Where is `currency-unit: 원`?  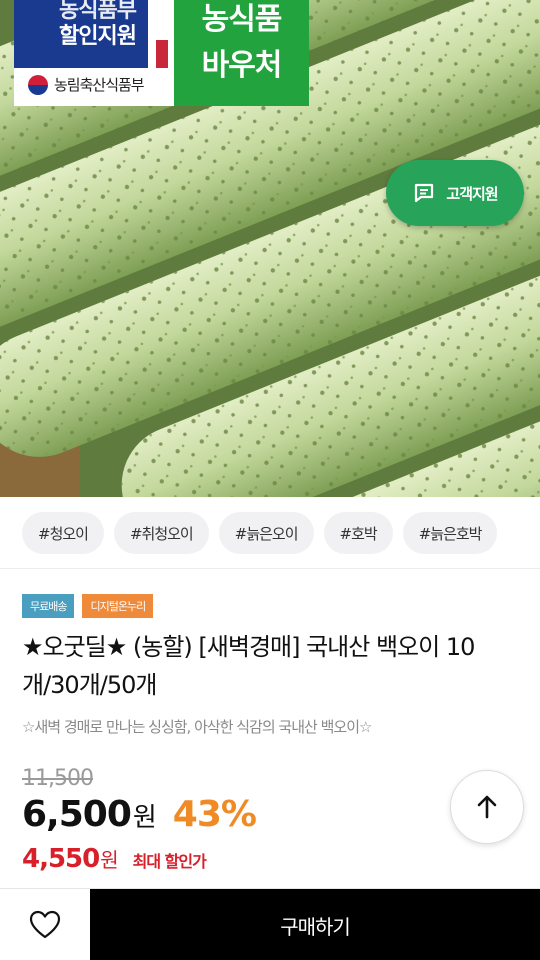
currency-unit: 원 is located at coordinates (144, 818).